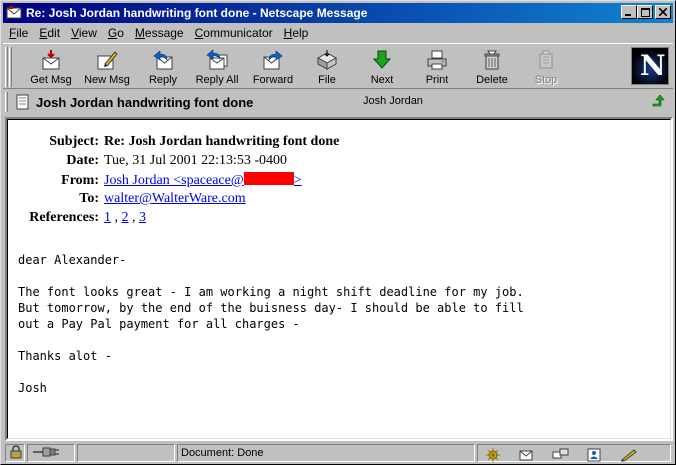 This screenshot has height=465, width=676. I want to click on reference-link-3: 3, so click(142, 217).